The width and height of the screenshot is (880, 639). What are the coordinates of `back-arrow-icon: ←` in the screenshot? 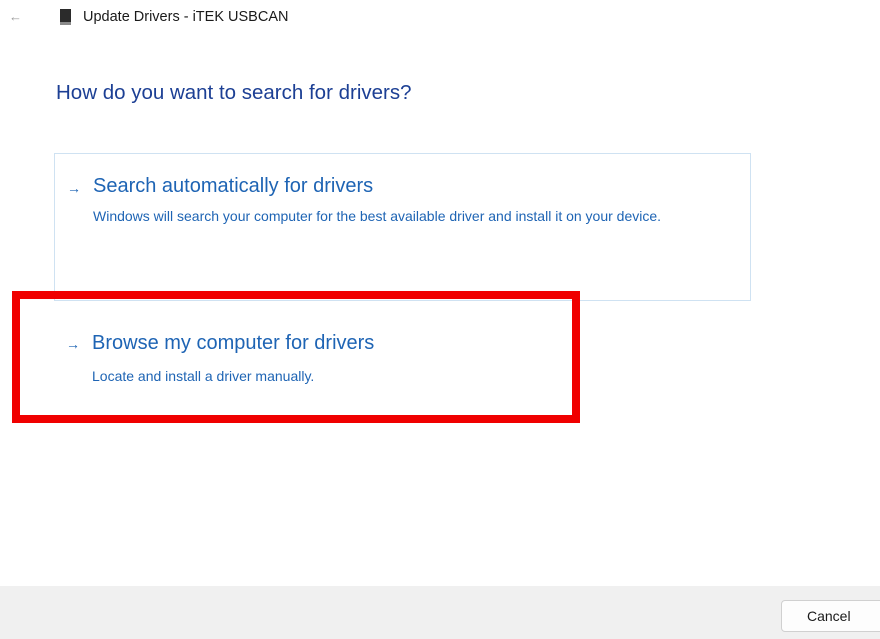 It's located at (15, 16).